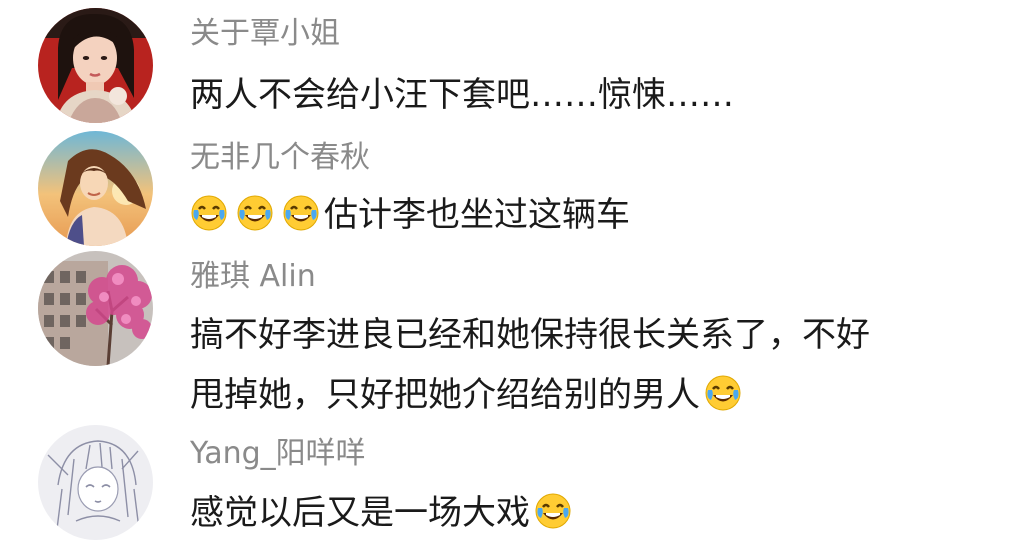  Describe the element at coordinates (477, 215) in the screenshot. I see `comment-text-line: 估计李也坐过这辆车` at that location.